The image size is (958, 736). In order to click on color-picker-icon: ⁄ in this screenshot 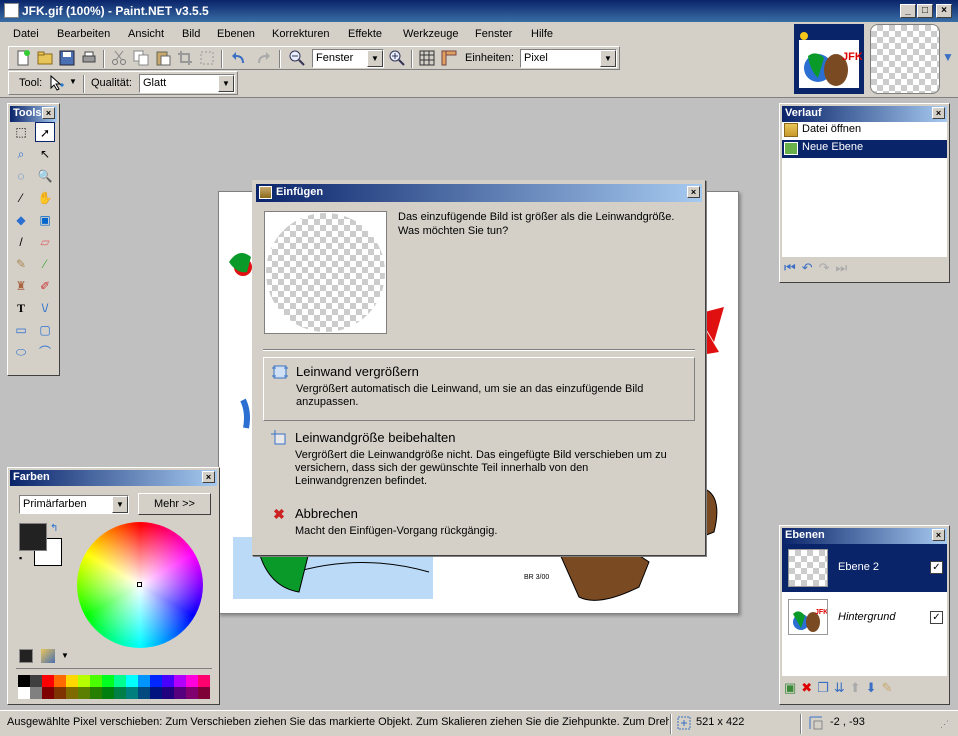, I will do `click(45, 264)`.